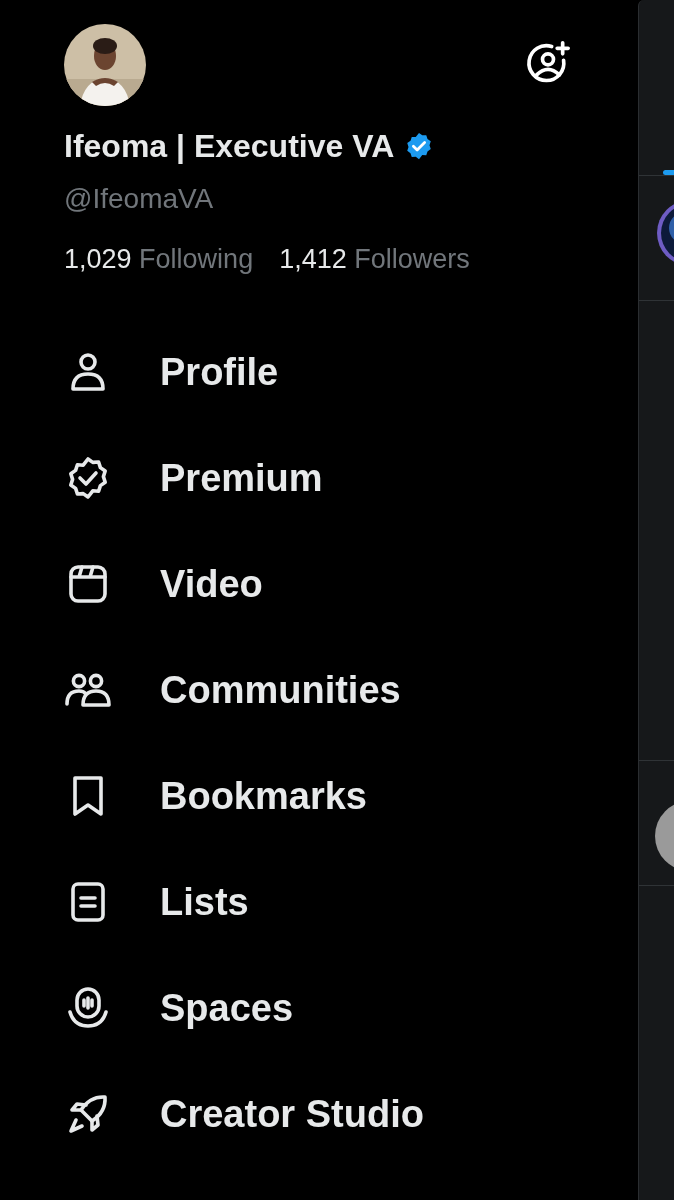  I want to click on menu-item: Profile, so click(219, 372).